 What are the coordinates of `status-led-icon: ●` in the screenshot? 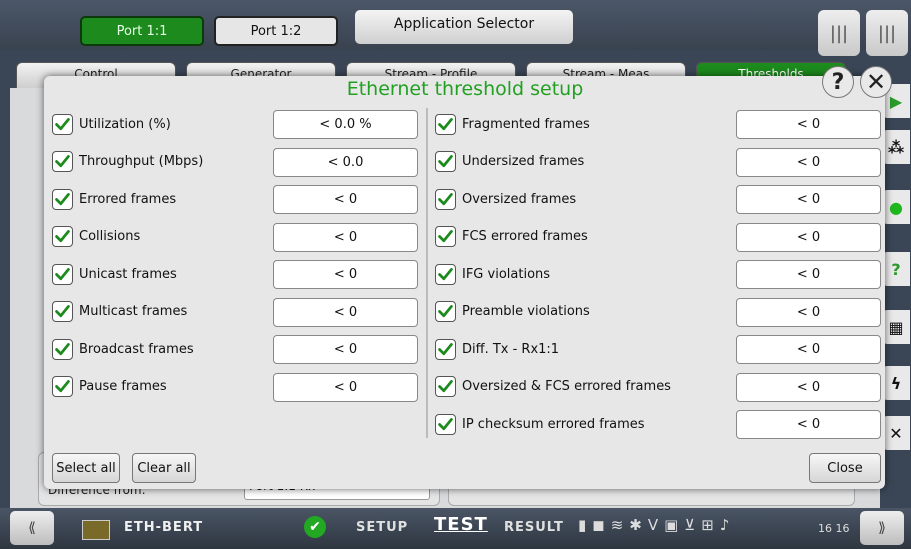 It's located at (896, 207).